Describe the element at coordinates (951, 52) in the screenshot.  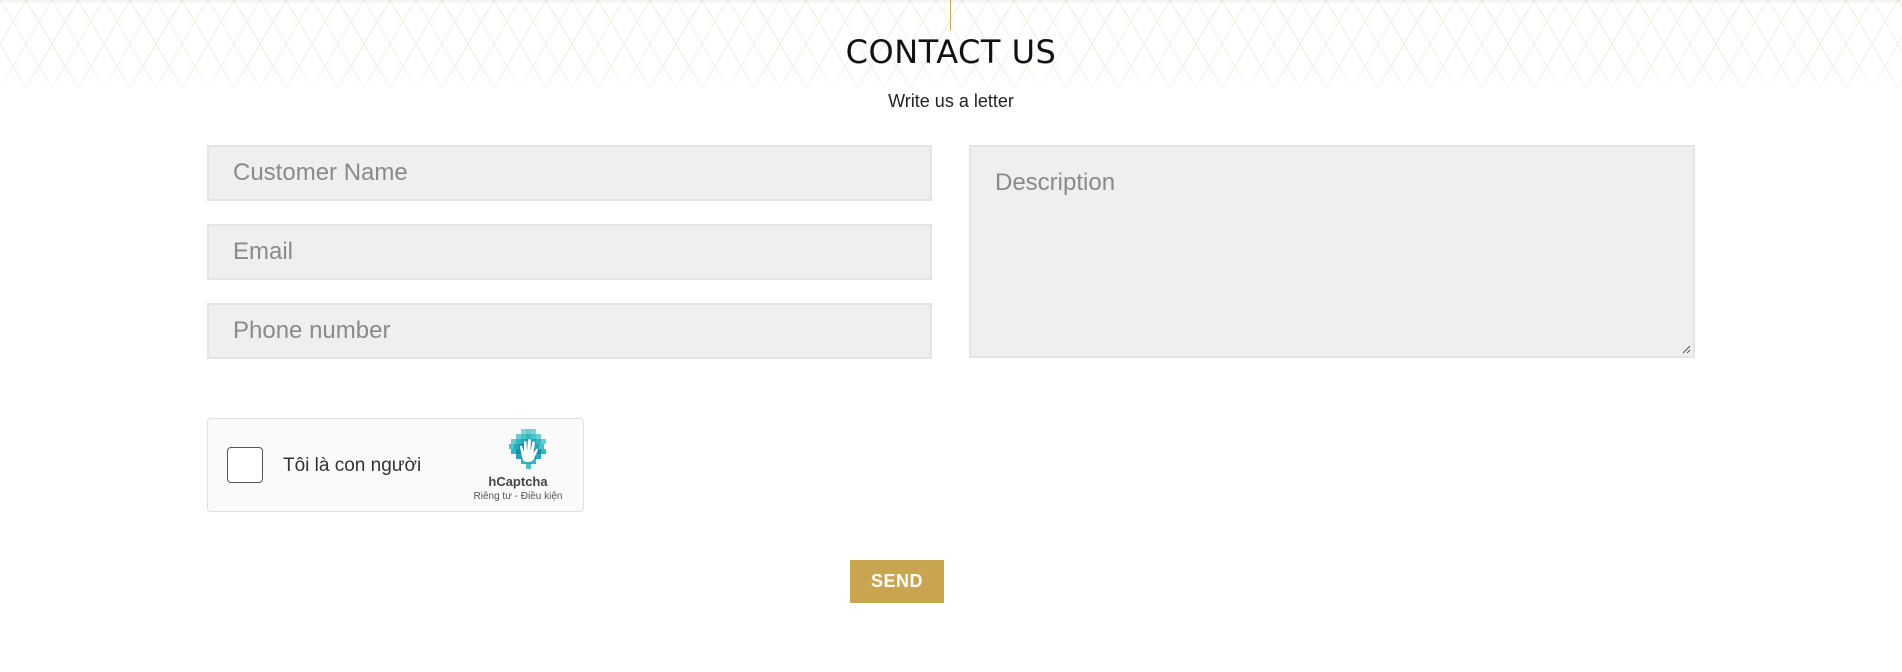
I see `page-title: CONTACT US` at that location.